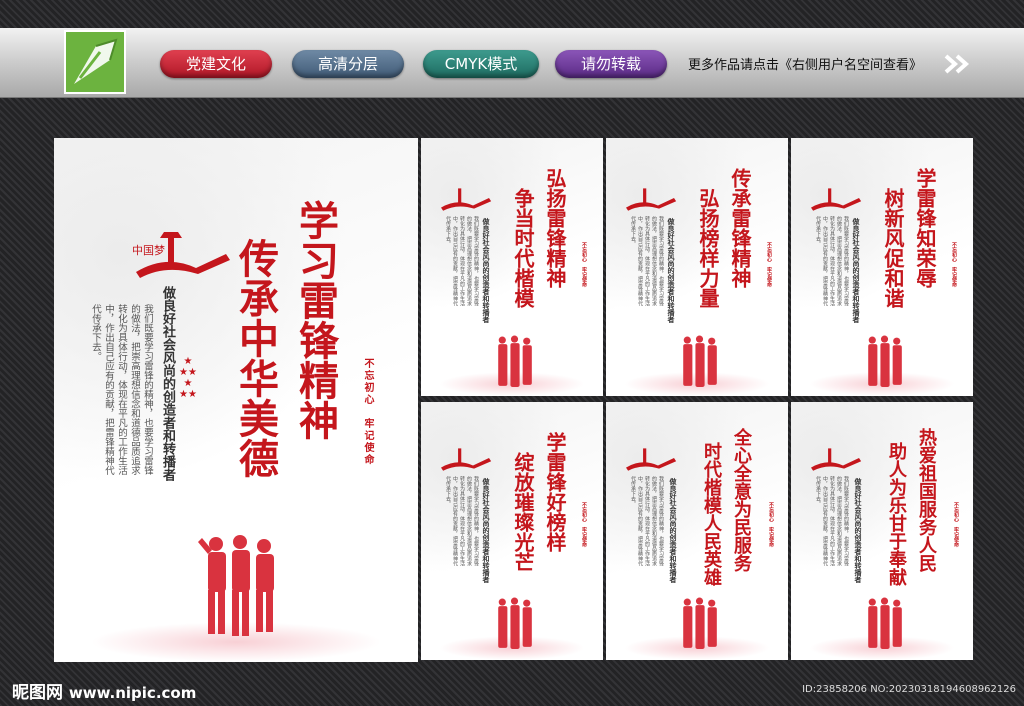 The width and height of the screenshot is (1024, 706). What do you see at coordinates (167, 383) in the screenshot?
I see `main-subtitle: 做良好社会风尚的创造者和转播者` at bounding box center [167, 383].